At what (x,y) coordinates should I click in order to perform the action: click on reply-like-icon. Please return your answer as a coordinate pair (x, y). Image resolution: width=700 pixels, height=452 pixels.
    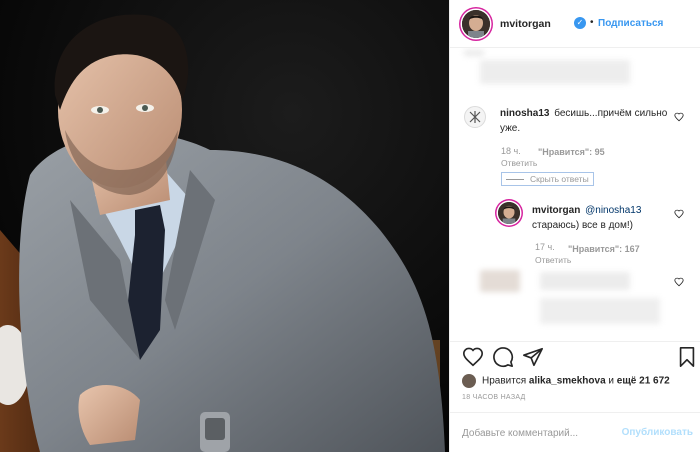
    Looking at the image, I should click on (679, 214).